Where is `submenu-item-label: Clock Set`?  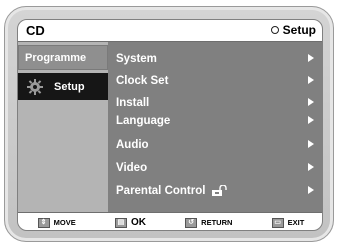 submenu-item-label: Clock Set is located at coordinates (142, 81).